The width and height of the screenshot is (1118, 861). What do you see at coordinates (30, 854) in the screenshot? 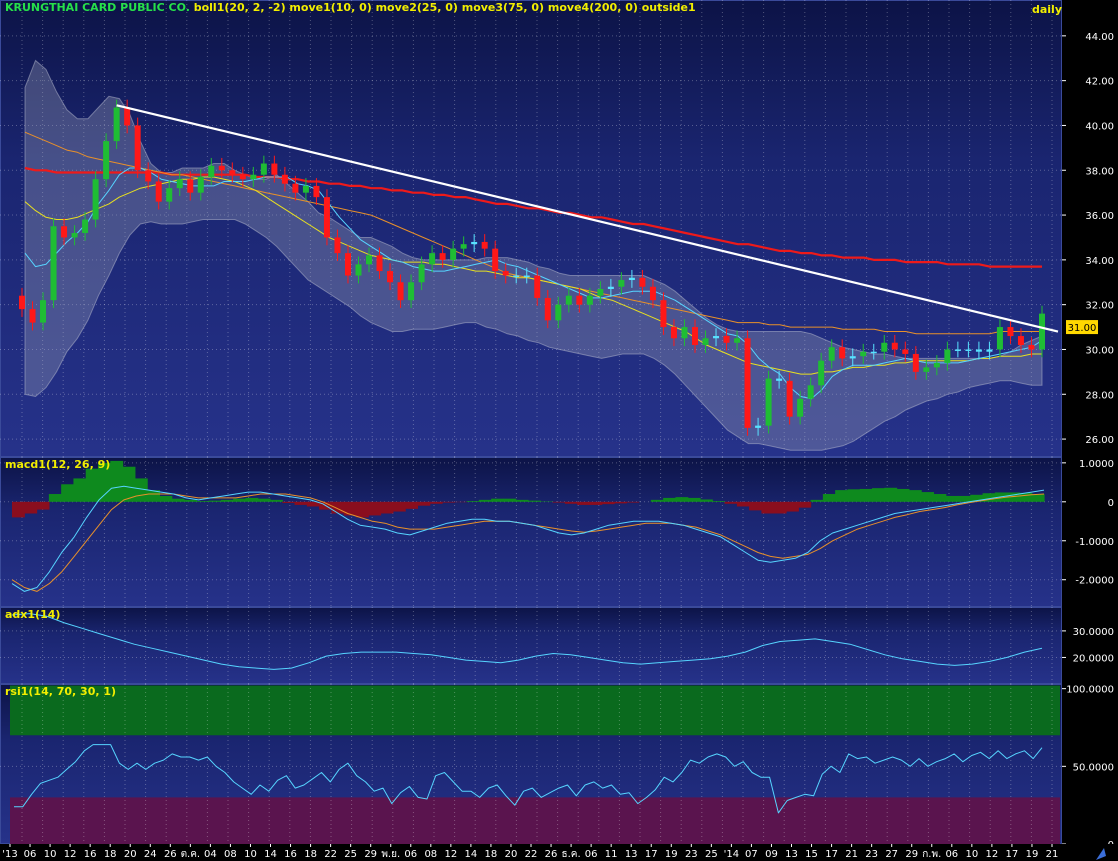
I see `date-tick-label: 06` at bounding box center [30, 854].